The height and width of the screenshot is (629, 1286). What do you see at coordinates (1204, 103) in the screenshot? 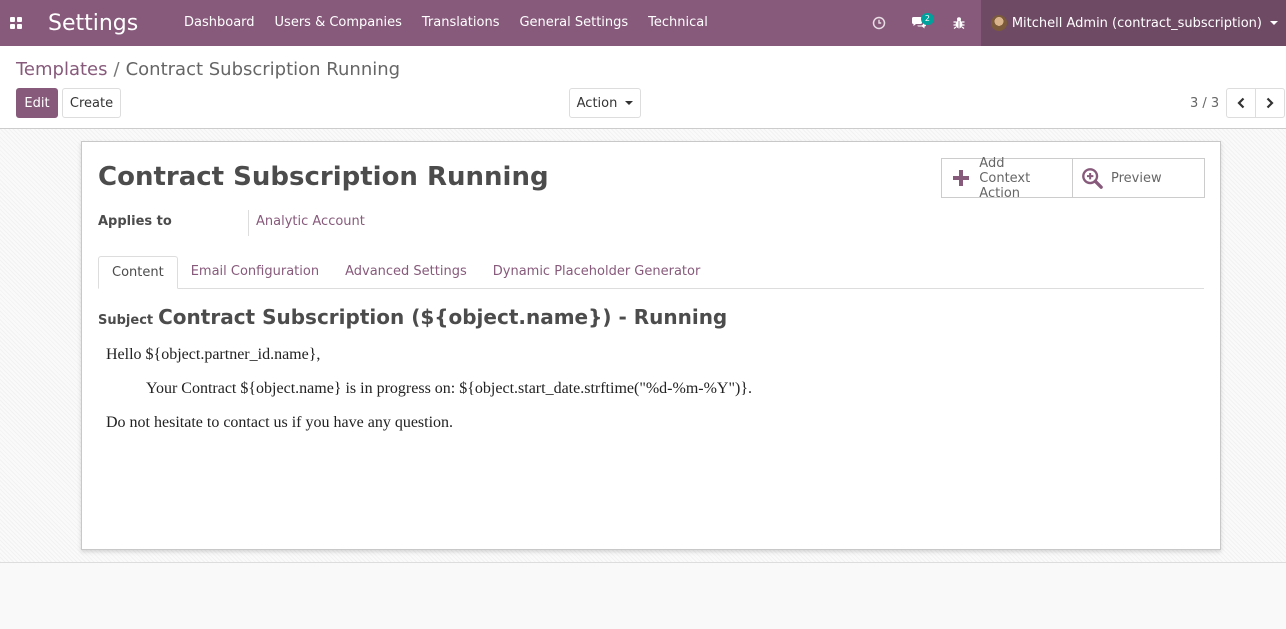
I see `pager-value: 3 / 3` at bounding box center [1204, 103].